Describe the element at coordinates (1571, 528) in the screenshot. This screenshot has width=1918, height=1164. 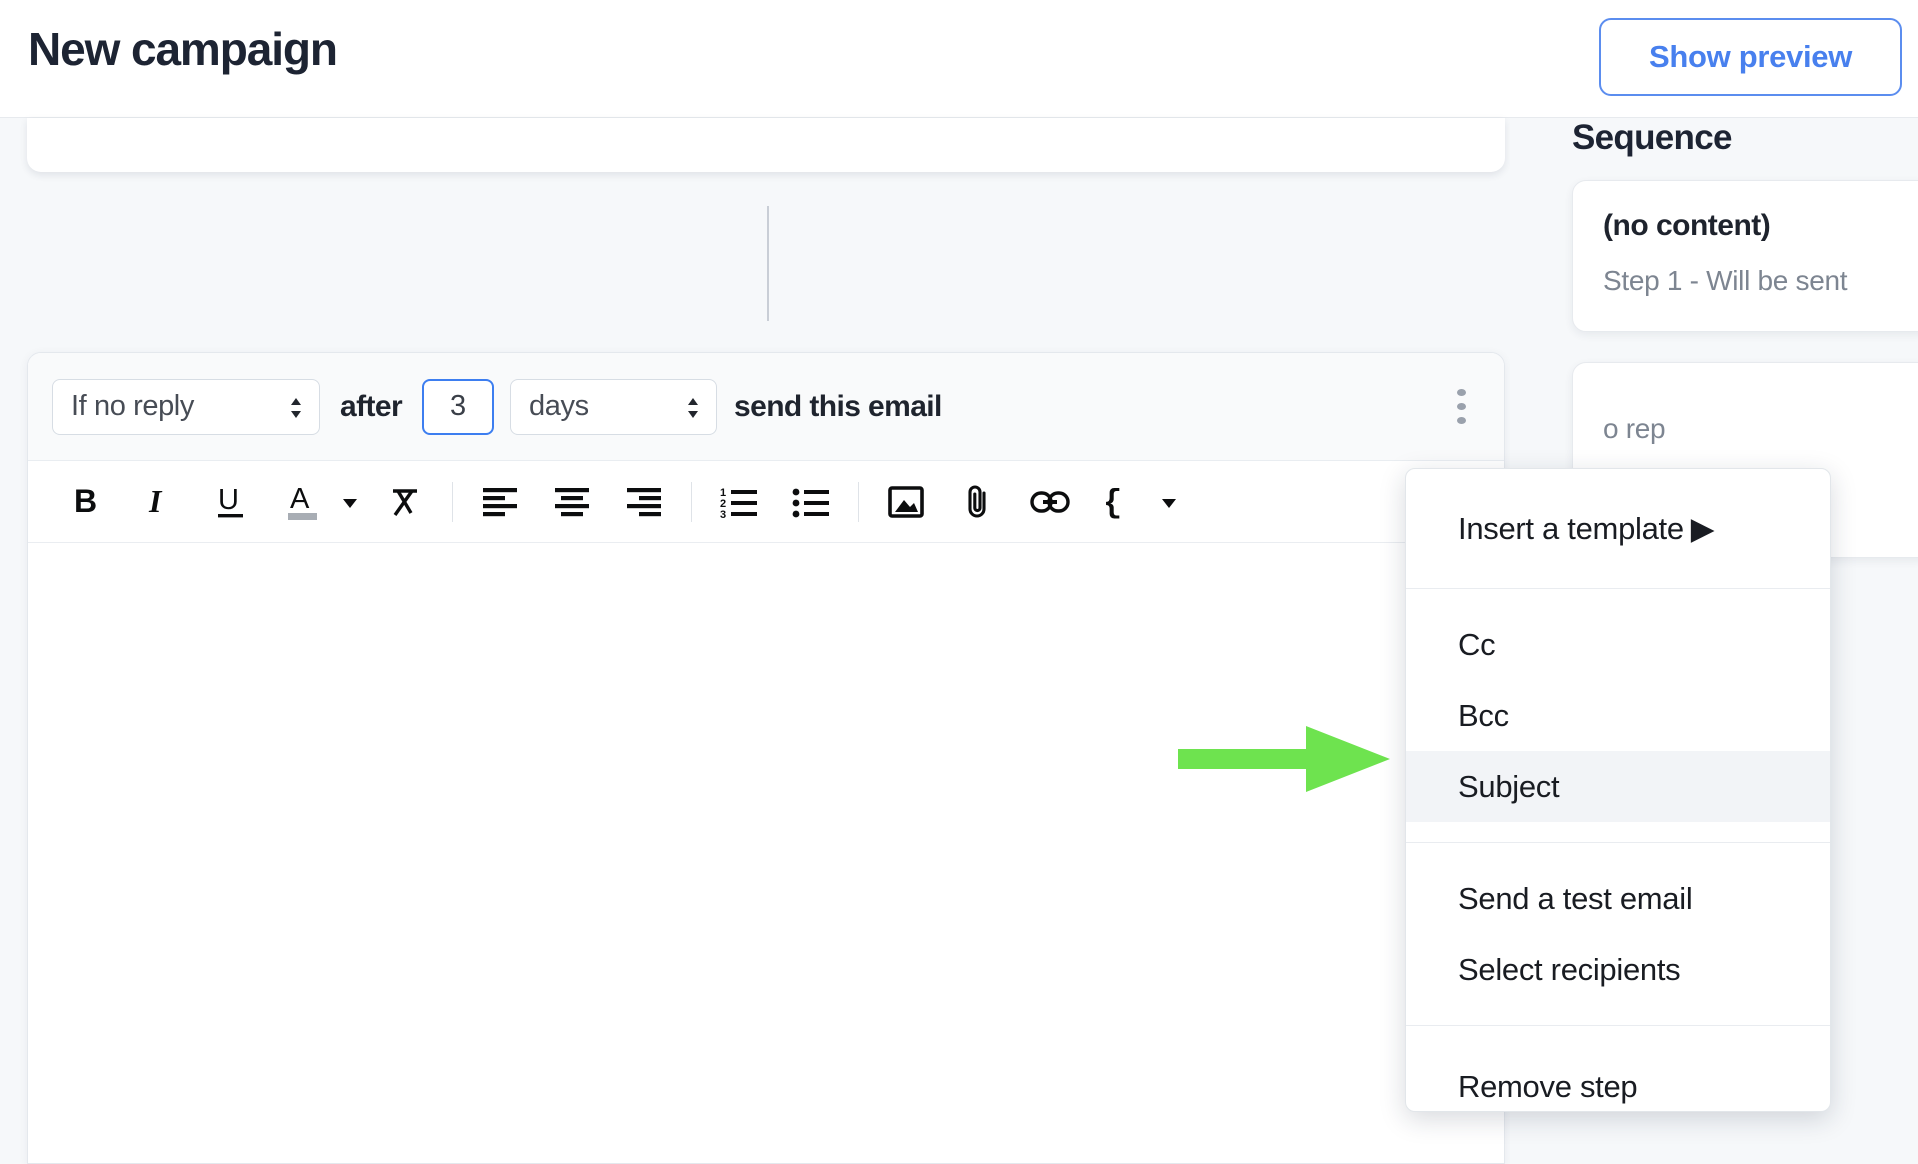
I see `menu-item-label: Insert a template` at that location.